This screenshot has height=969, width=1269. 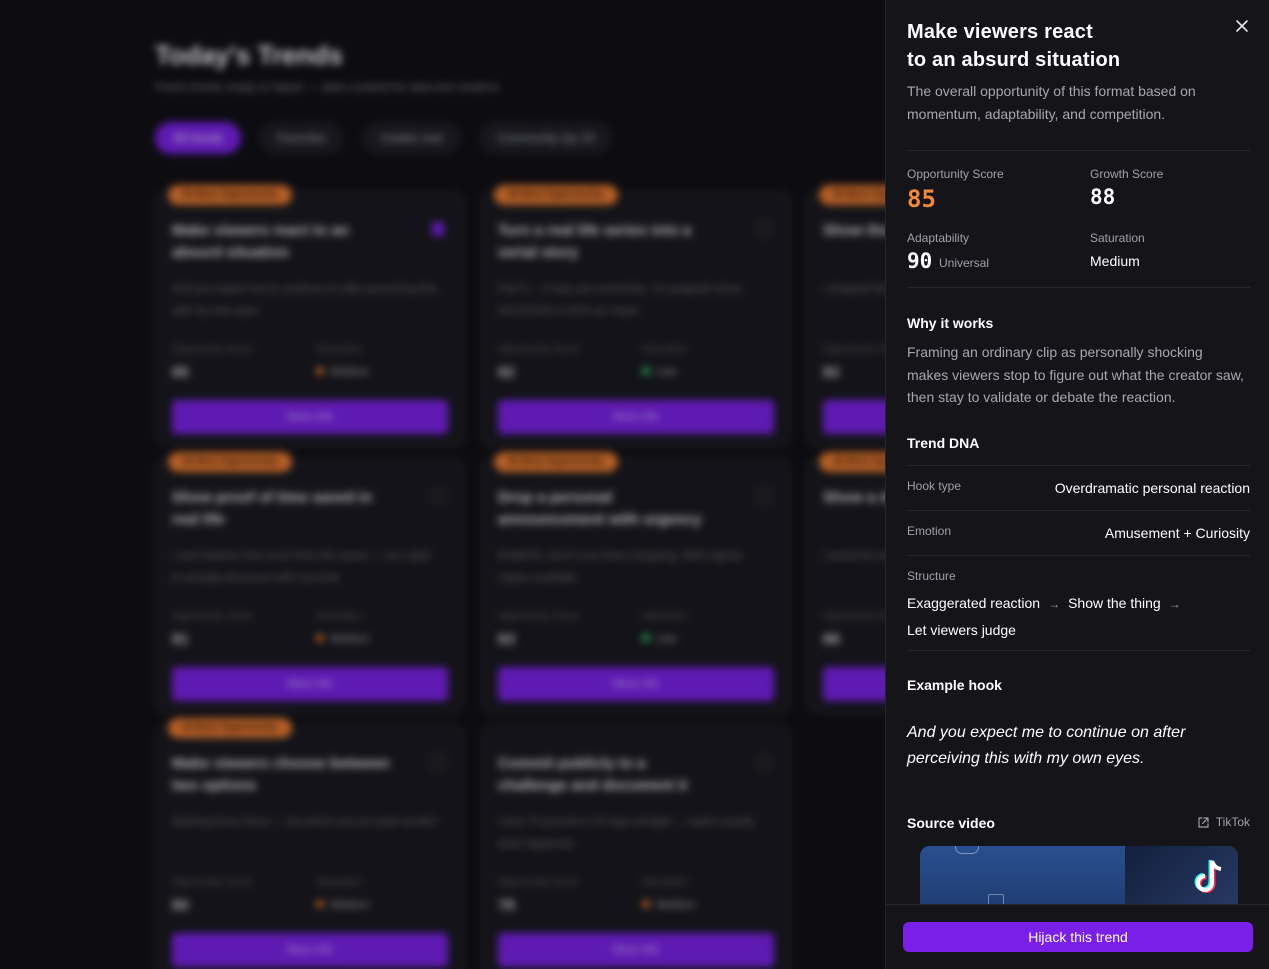 I want to click on saturation-label: Saturation, so click(x=1117, y=238).